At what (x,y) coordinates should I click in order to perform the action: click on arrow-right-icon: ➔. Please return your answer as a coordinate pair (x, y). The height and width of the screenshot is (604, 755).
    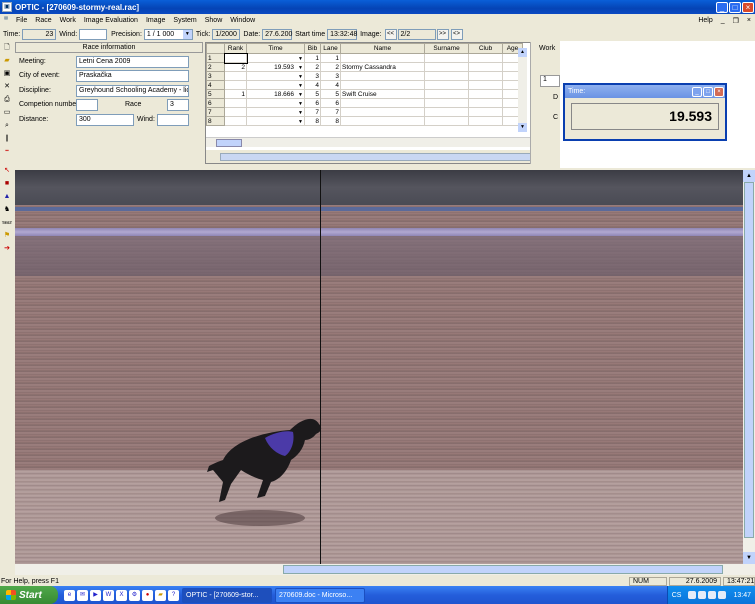
    Looking at the image, I should click on (7, 248).